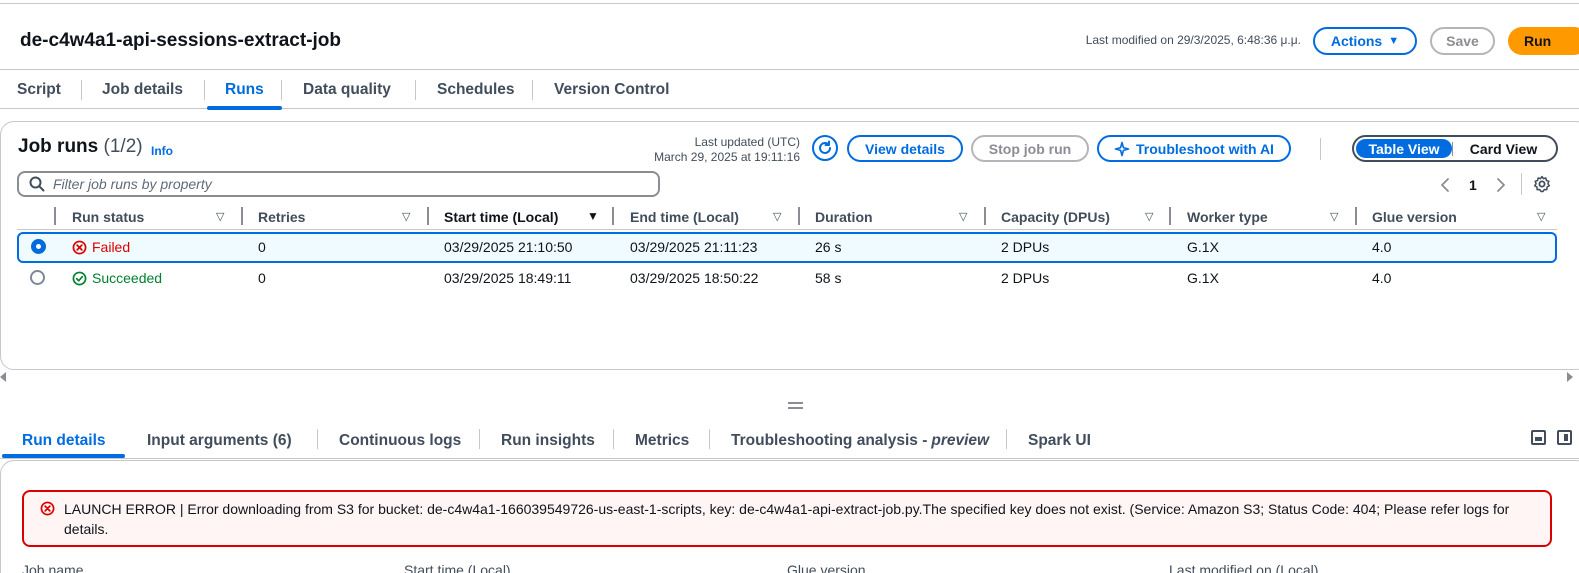 Image resolution: width=1579 pixels, height=573 pixels. What do you see at coordinates (162, 151) in the screenshot?
I see `info-link: Info` at bounding box center [162, 151].